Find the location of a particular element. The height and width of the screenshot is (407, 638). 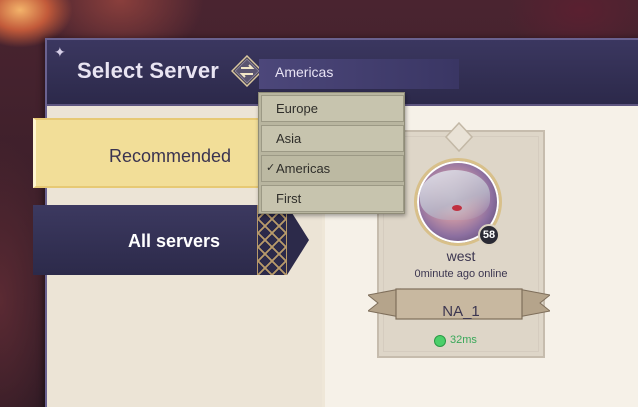

avatar-hair-detail is located at coordinates (455, 195).